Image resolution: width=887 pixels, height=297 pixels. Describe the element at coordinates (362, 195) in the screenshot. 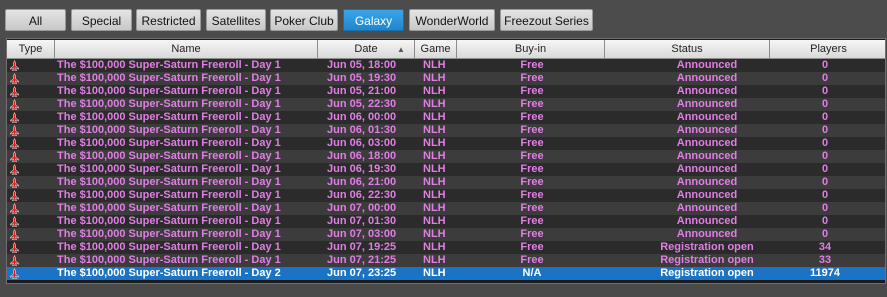

I see `row-date: Jun 06, 22:30` at that location.